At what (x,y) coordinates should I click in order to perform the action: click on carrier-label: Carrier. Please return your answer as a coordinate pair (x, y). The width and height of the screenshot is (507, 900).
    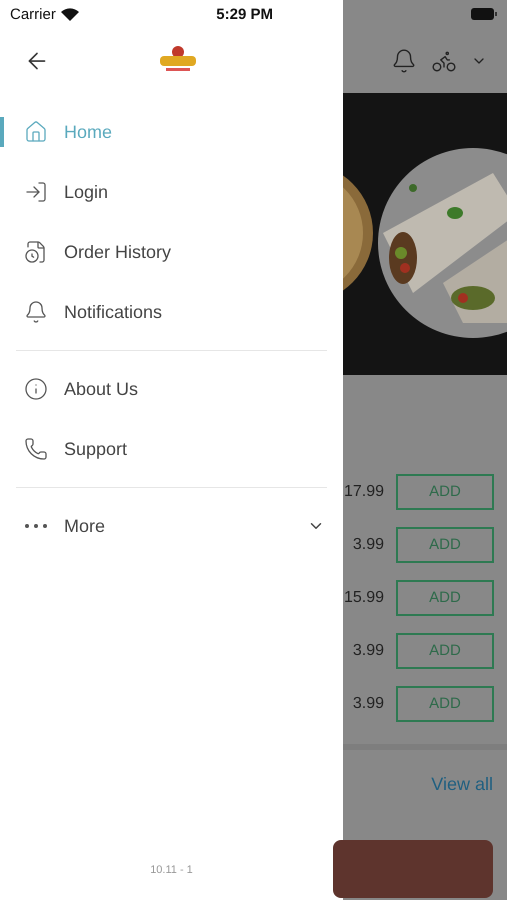
    Looking at the image, I should click on (33, 14).